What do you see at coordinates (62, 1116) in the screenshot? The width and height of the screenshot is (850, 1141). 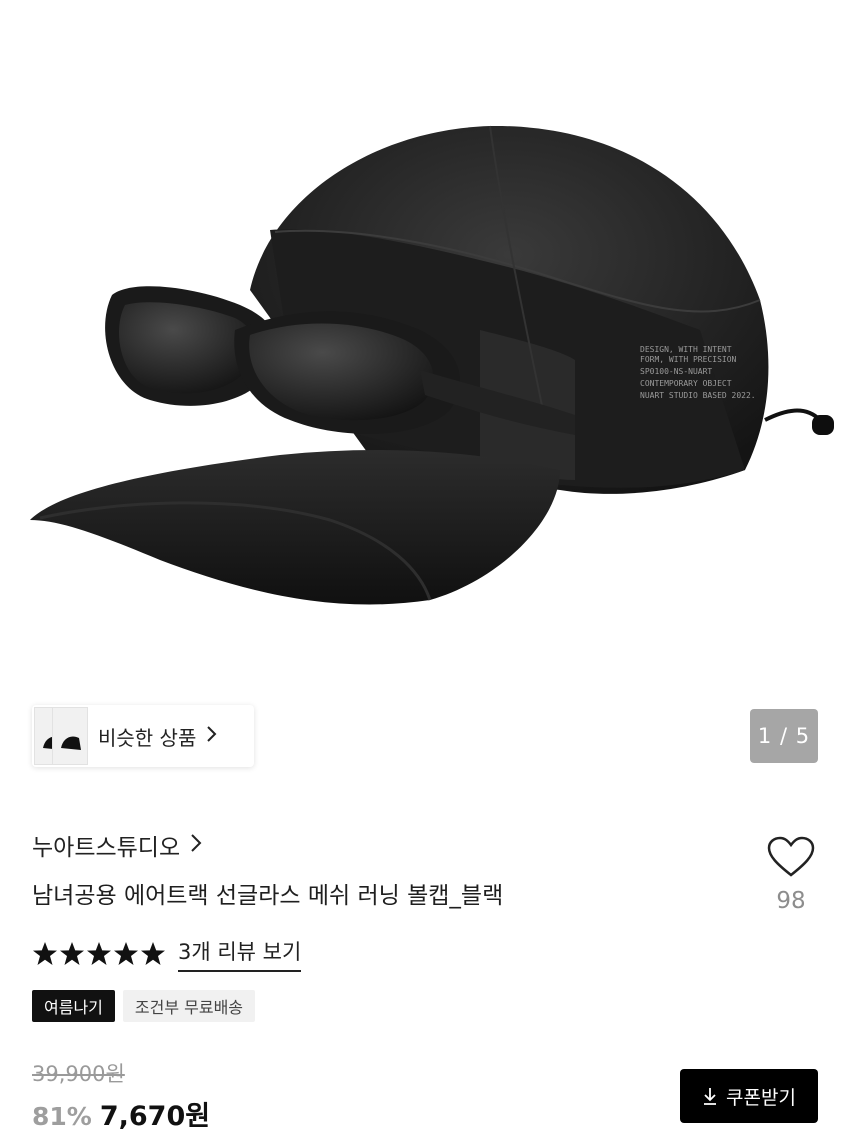 I see `discount-rate: 81%` at bounding box center [62, 1116].